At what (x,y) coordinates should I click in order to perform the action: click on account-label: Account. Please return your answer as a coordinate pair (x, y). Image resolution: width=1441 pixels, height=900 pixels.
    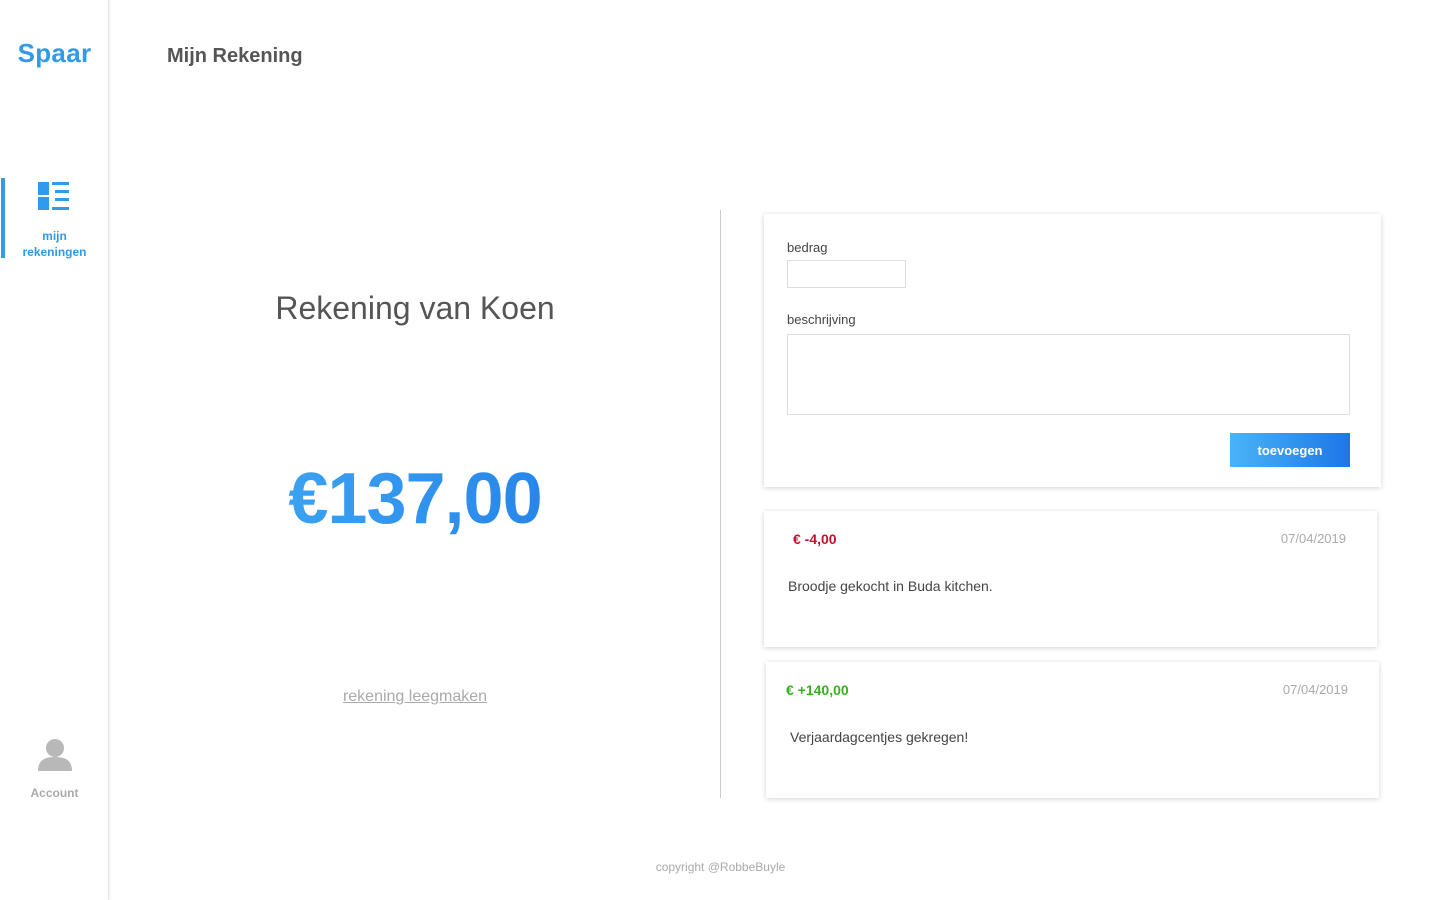
    Looking at the image, I should click on (54, 793).